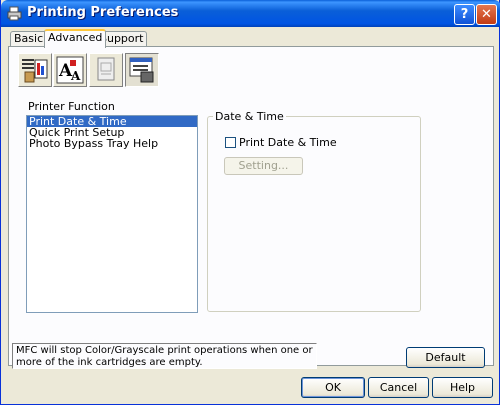 This screenshot has height=405, width=500. I want to click on device-options-button, so click(142, 70).